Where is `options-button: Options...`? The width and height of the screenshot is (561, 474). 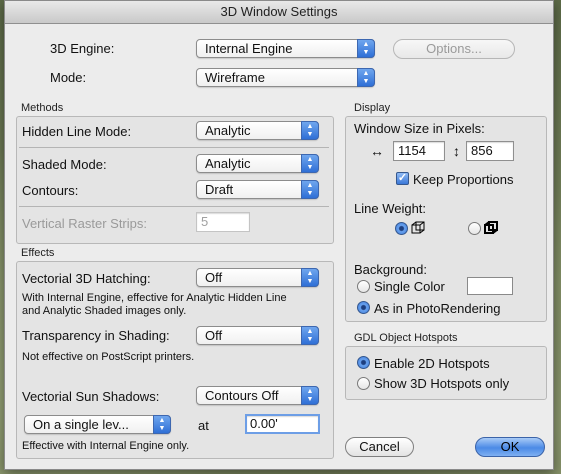 options-button: Options... is located at coordinates (454, 49).